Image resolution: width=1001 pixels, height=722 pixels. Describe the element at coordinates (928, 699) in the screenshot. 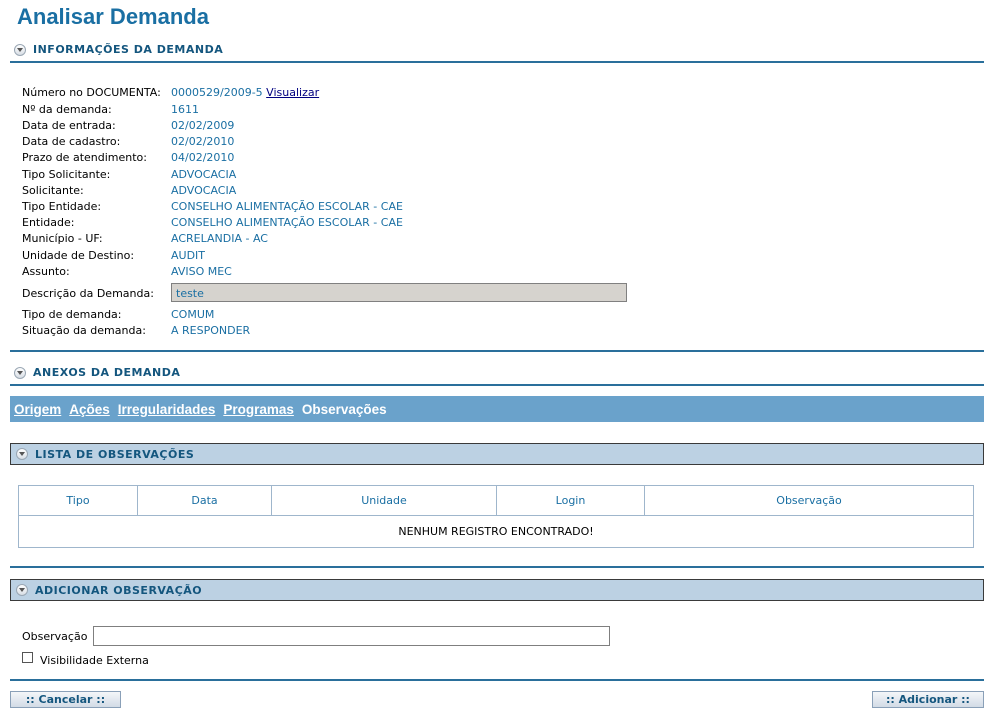

I see `add-button: :: Adicionar ::` at that location.